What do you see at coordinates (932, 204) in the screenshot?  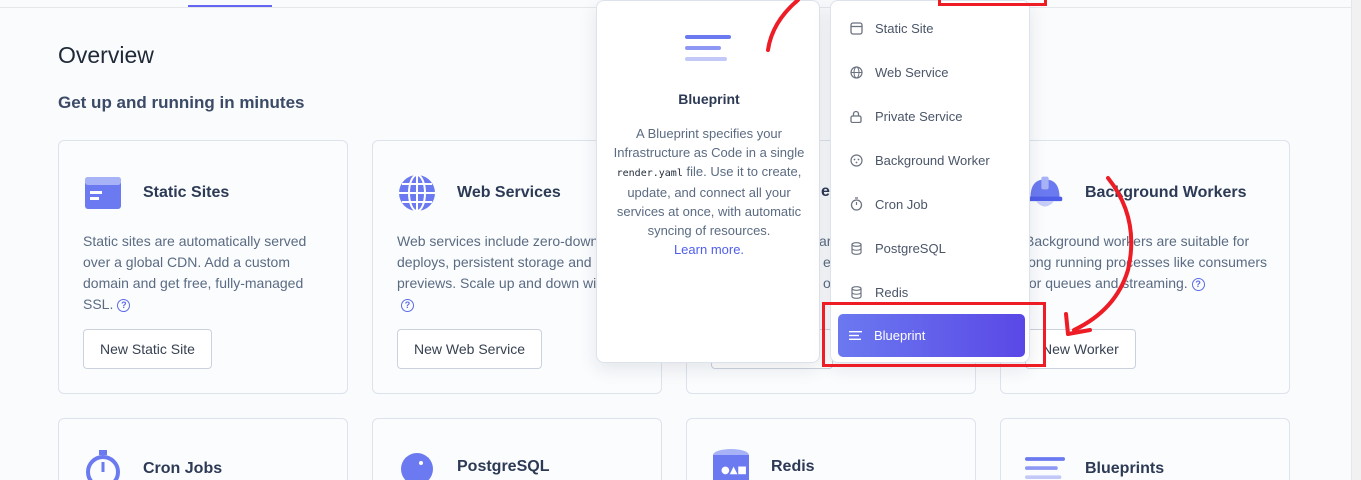 I see `dropdown-item-cron-job: Cron Job` at bounding box center [932, 204].